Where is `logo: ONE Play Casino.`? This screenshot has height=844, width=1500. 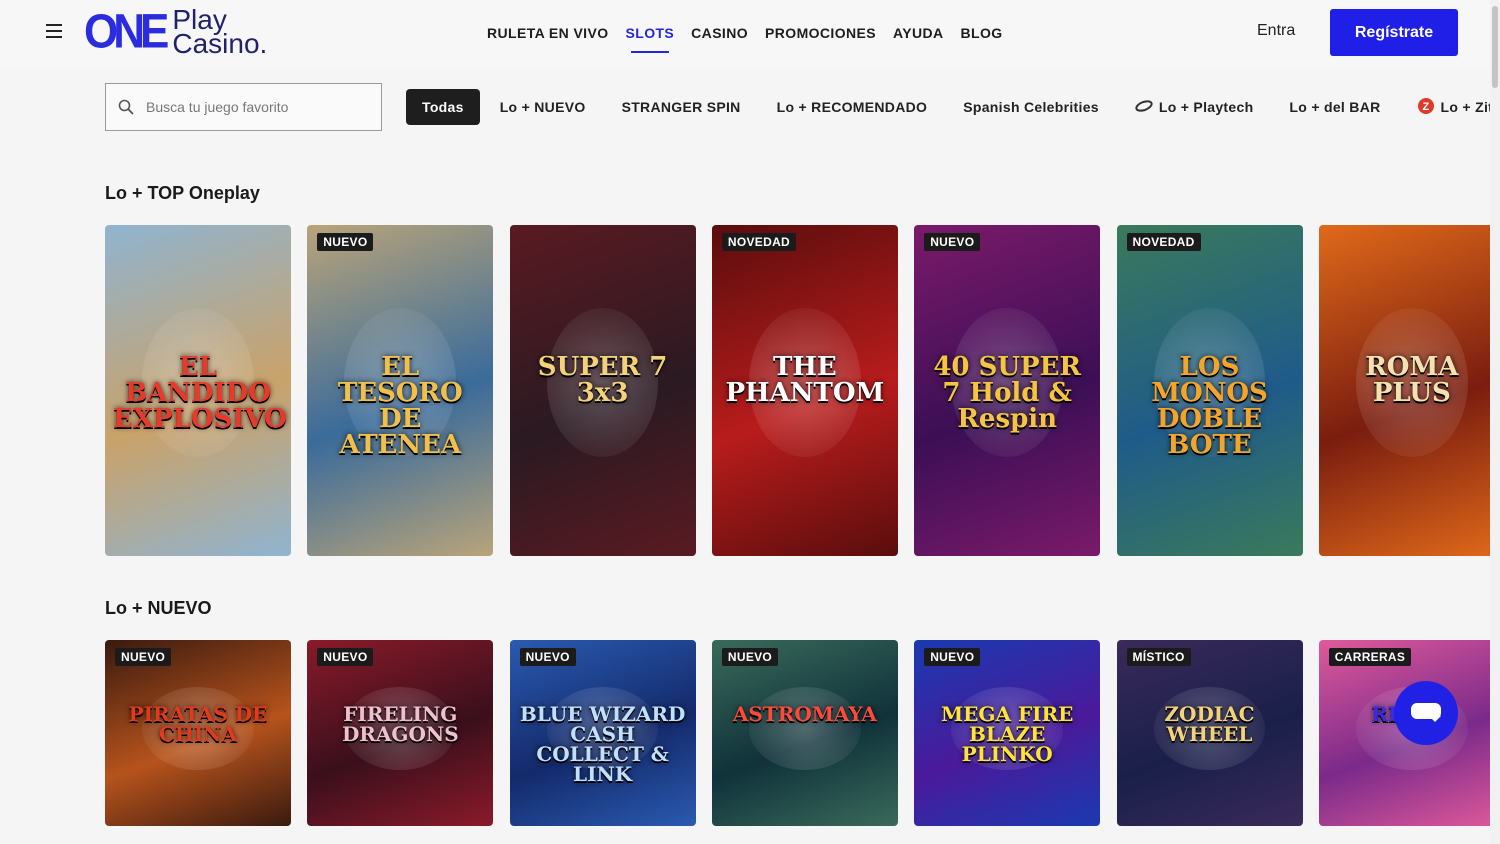
logo: ONE Play Casino. is located at coordinates (176, 31).